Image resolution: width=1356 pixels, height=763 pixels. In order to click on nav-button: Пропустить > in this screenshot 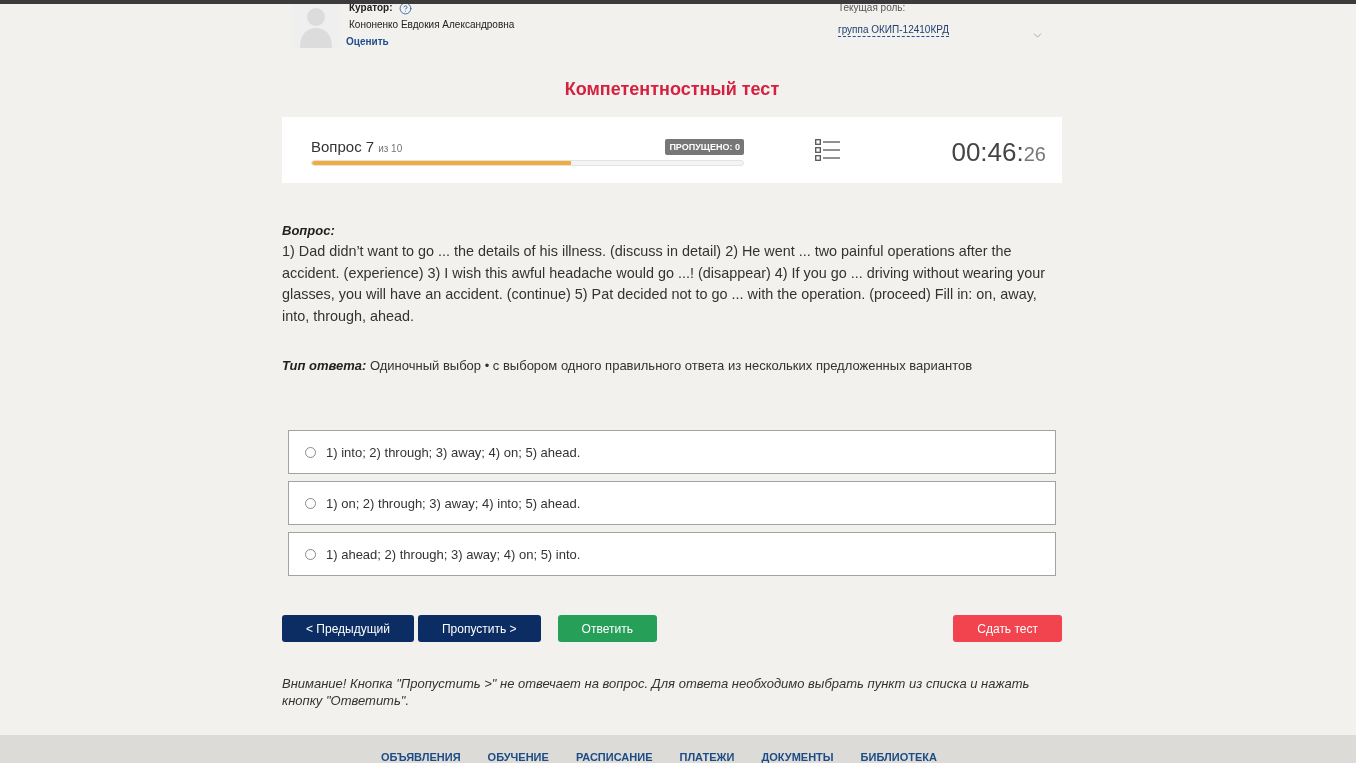, I will do `click(479, 628)`.